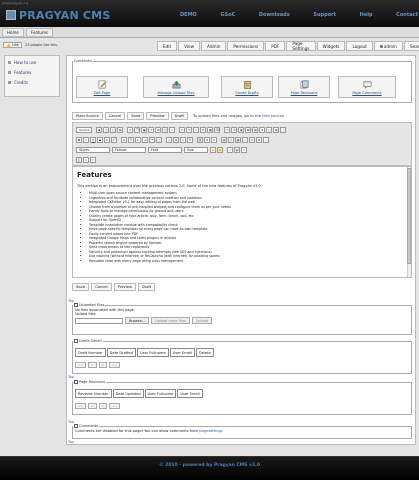 This screenshot has width=419, height=480. I want to click on nav-contact: Contact, so click(407, 15).